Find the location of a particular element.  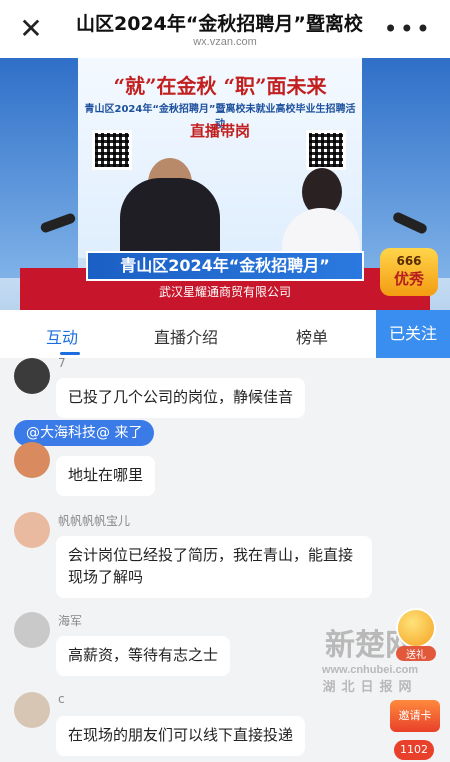

video-caption-company: 武汉星耀通商贸有限公司 is located at coordinates (225, 292).